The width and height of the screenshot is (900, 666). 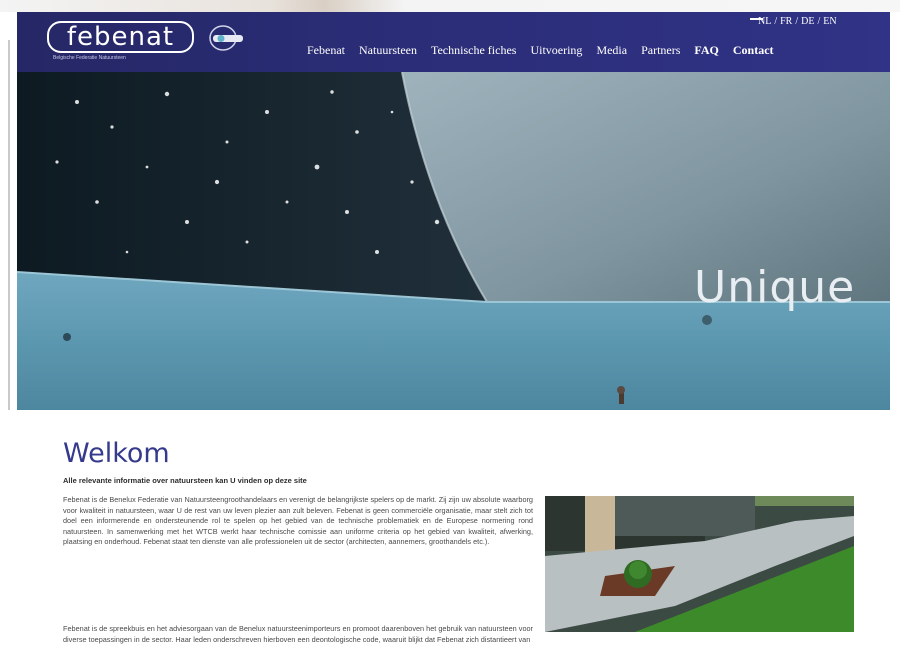 I want to click on hero-tagline: Unique, so click(x=775, y=287).